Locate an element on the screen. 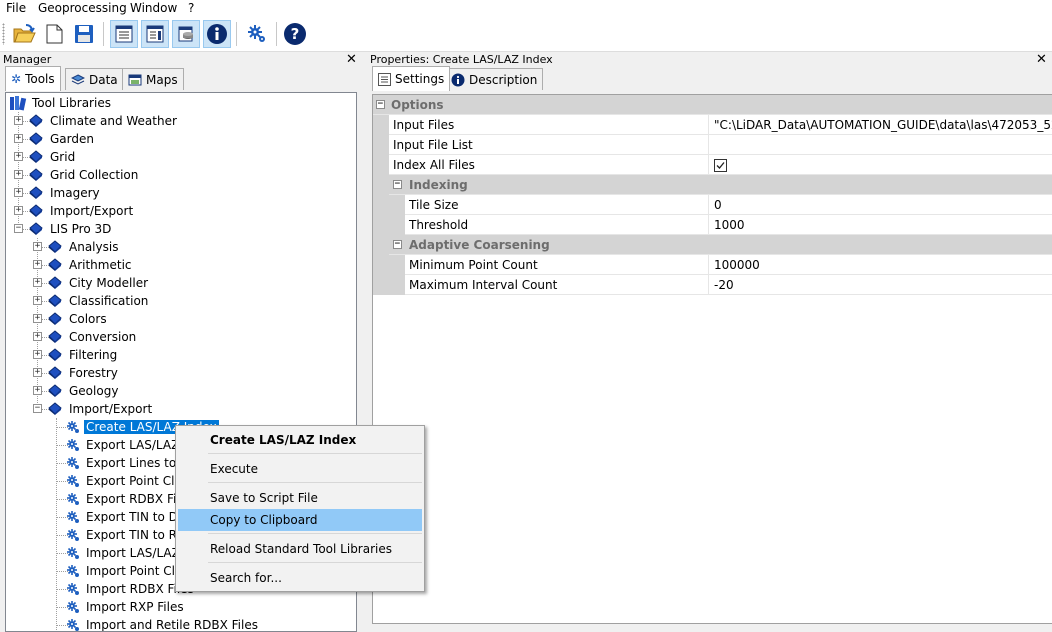 This screenshot has height=632, width=1052. tree-item: Analysis is located at coordinates (83, 247).